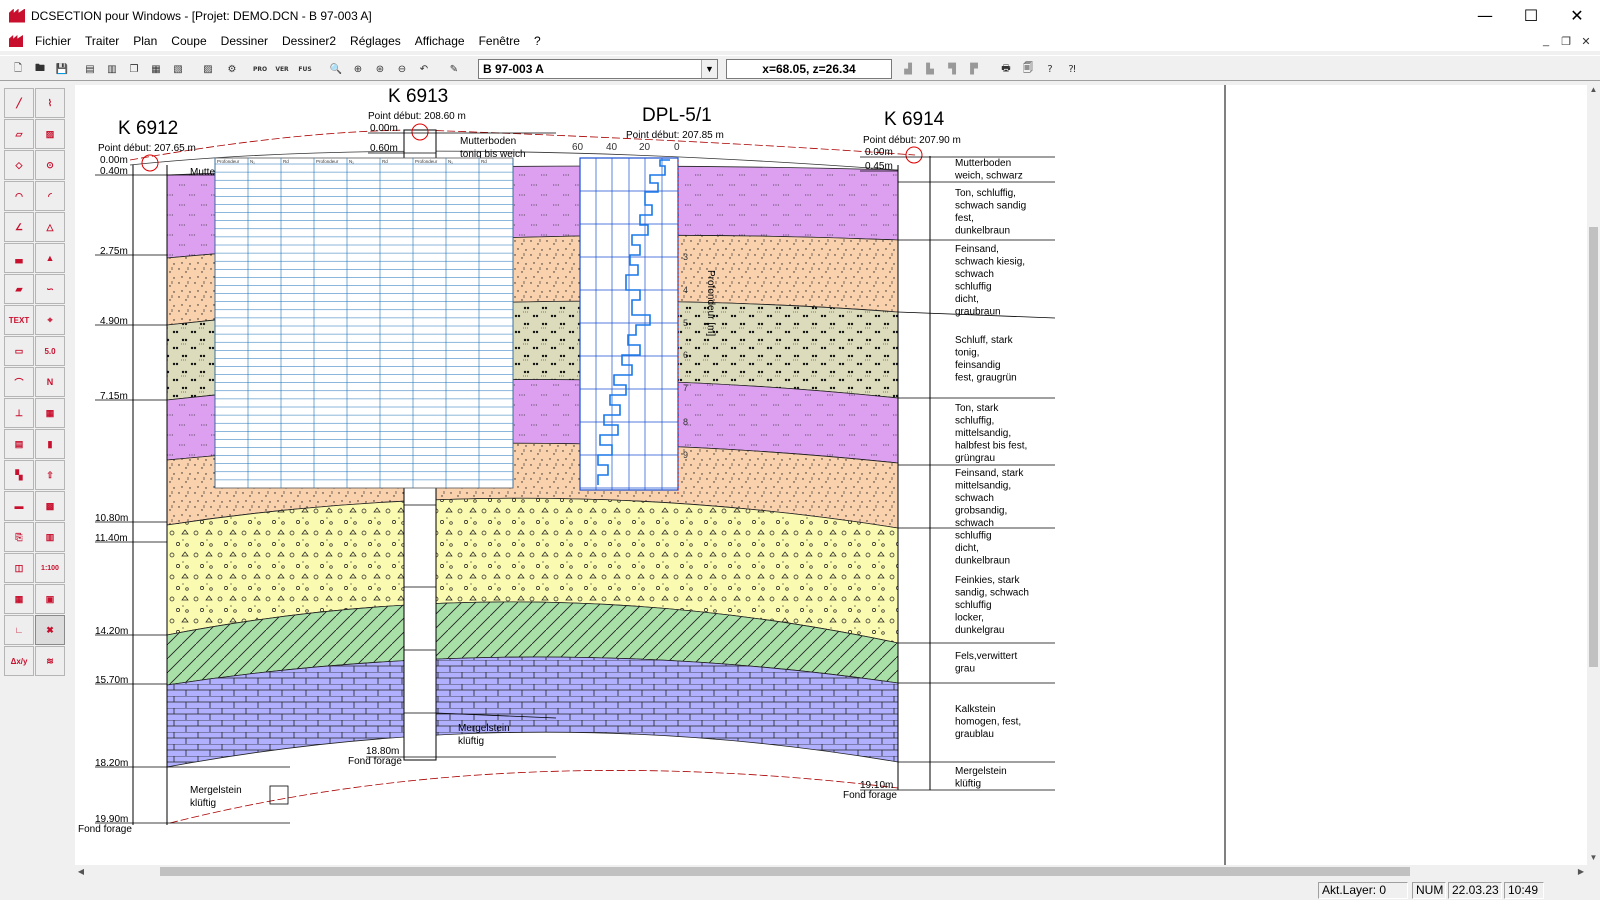 Image resolution: width=1600 pixels, height=900 pixels. Describe the element at coordinates (19, 506) in the screenshot. I see `folder-tool-icon: ▬` at that location.